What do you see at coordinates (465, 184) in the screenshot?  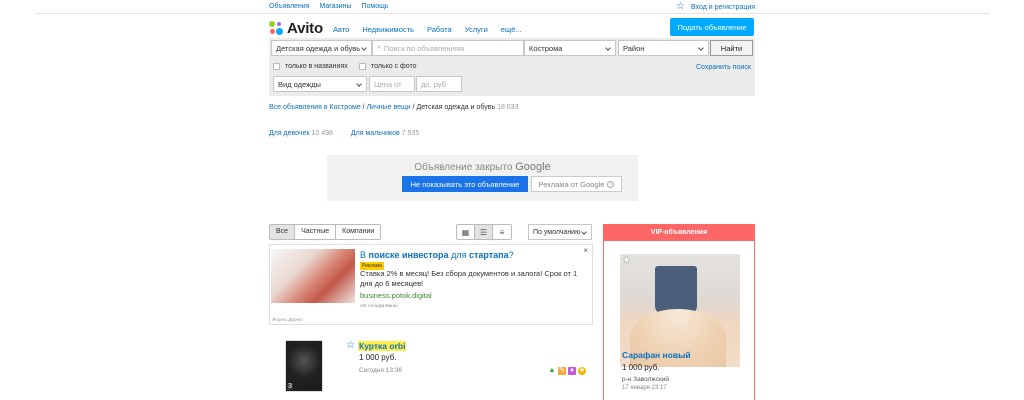 I see `hide-ad-button: Не показывать это объявление` at bounding box center [465, 184].